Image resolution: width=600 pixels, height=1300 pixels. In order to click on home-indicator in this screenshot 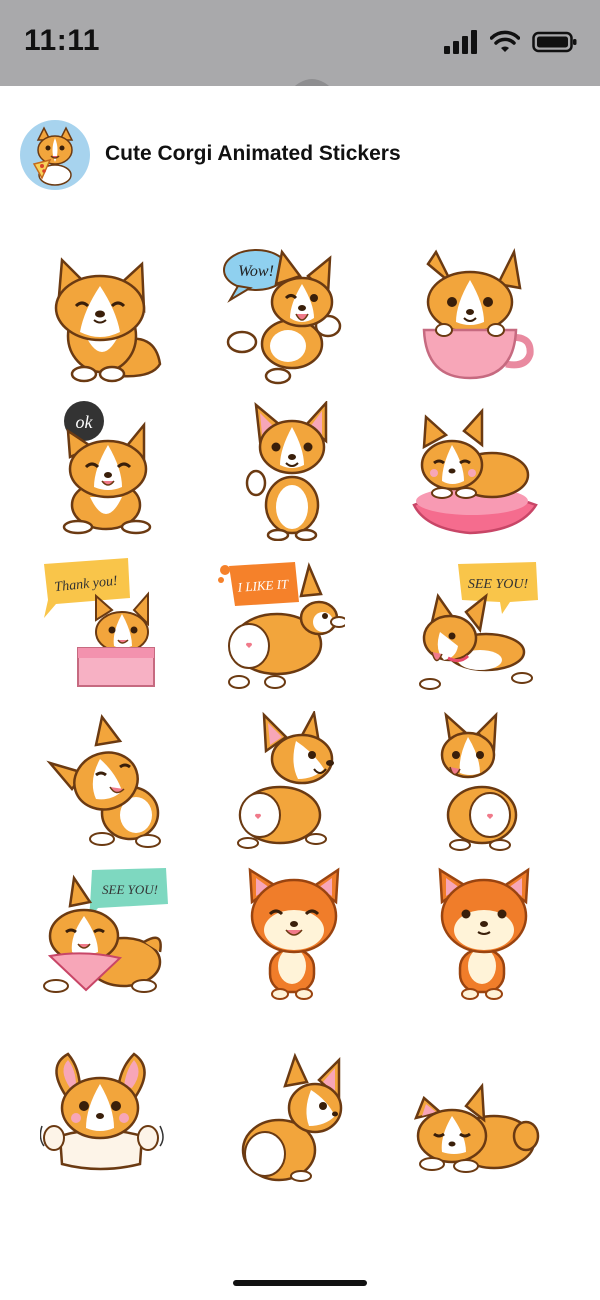, I will do `click(300, 1283)`.